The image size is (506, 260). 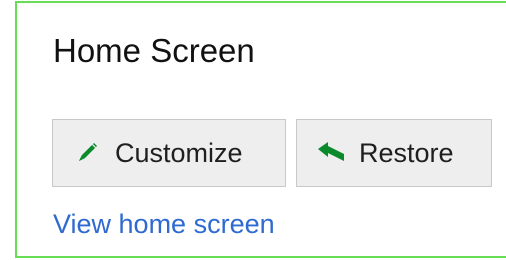 I want to click on pencil-icon, so click(x=87, y=153).